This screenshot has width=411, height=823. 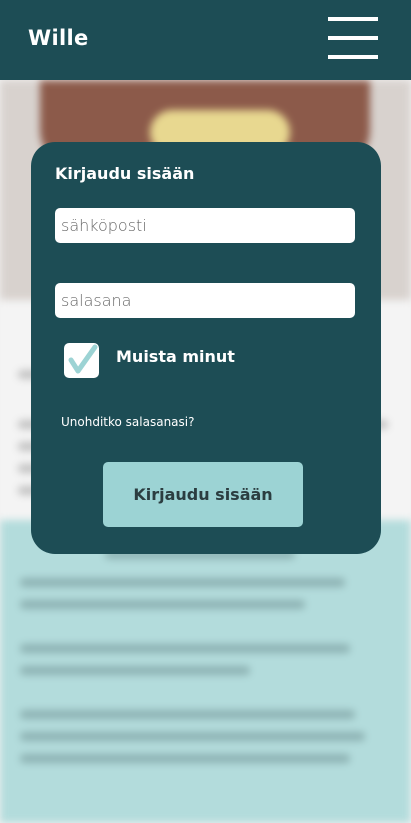 I want to click on login-submit-button: Kirjaudu sisään, so click(x=203, y=494).